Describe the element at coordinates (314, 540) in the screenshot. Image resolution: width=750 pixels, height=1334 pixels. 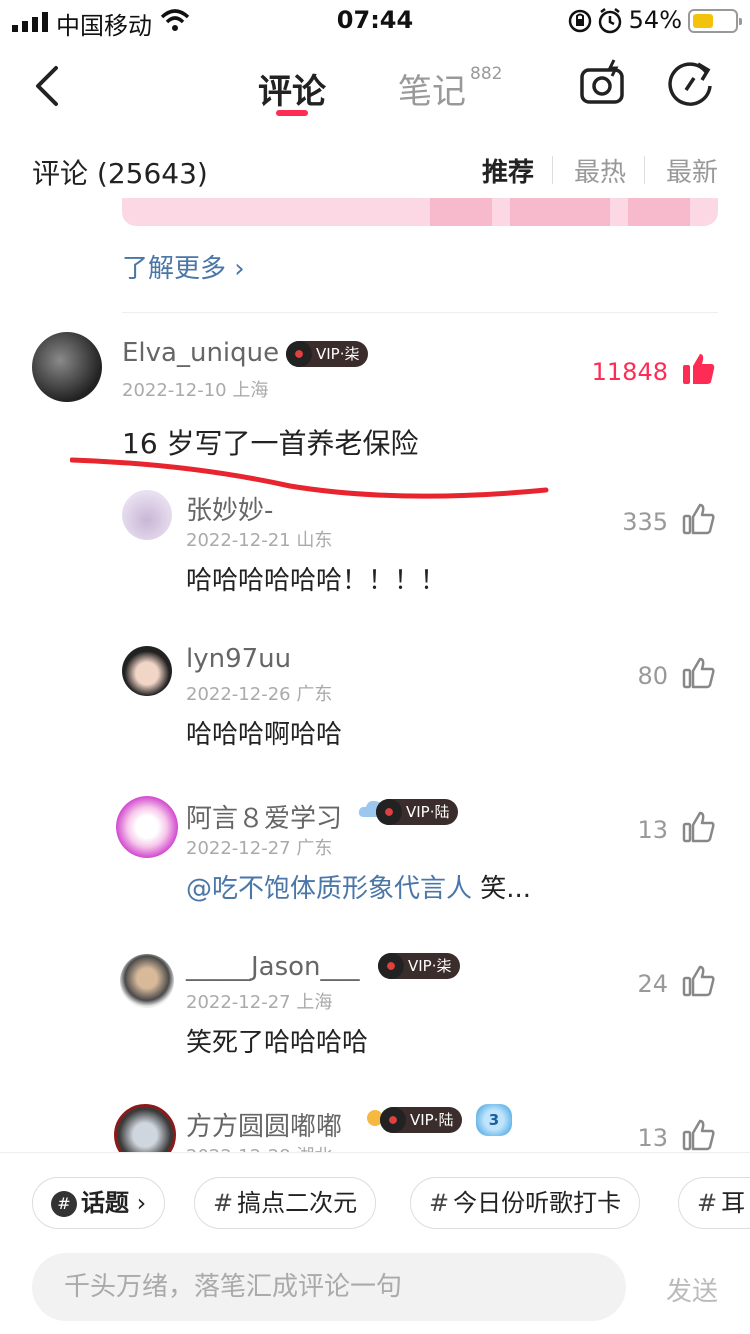
I see `reply-location: 山东` at that location.